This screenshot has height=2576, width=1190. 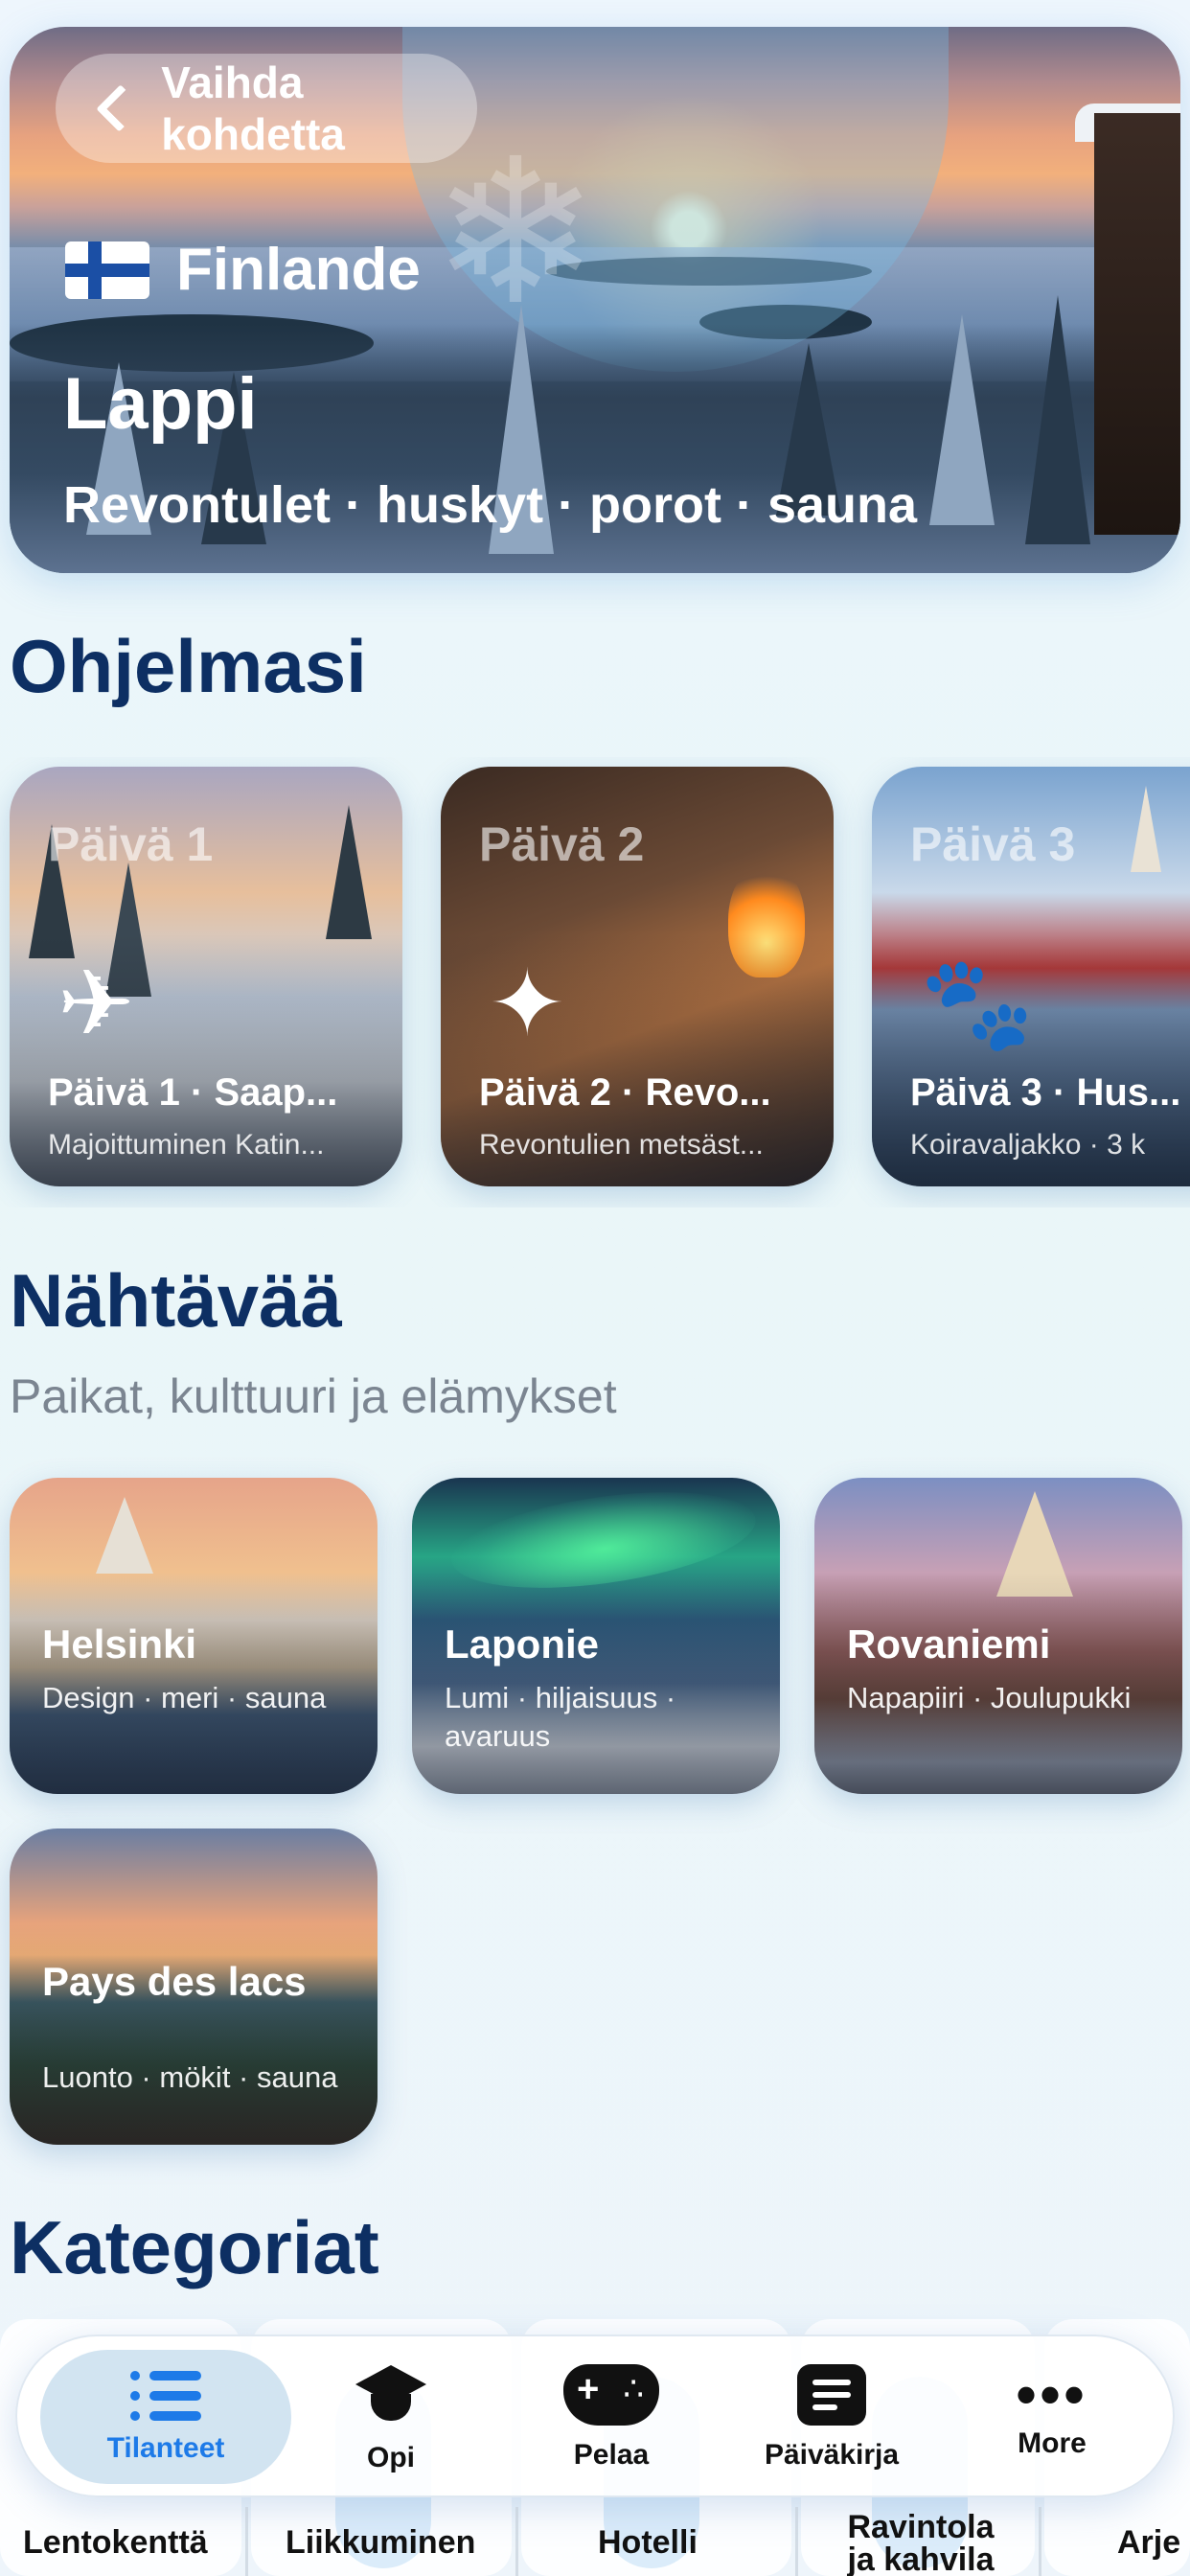 I want to click on category-label: Hotelli, so click(x=648, y=2542).